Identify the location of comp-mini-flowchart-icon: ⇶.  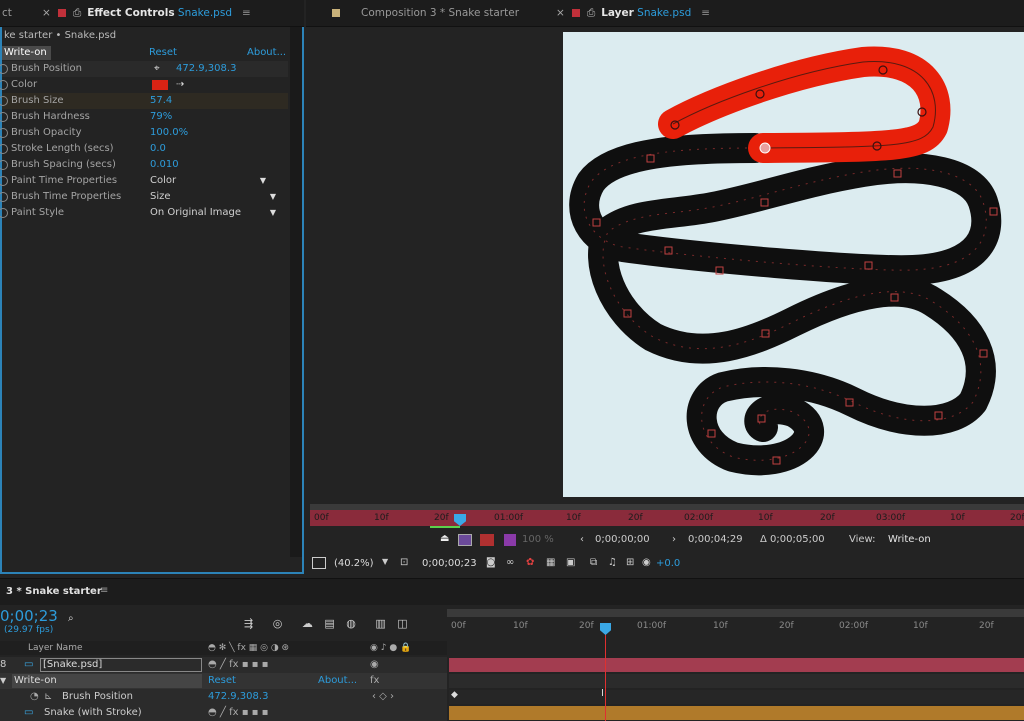
(248, 623).